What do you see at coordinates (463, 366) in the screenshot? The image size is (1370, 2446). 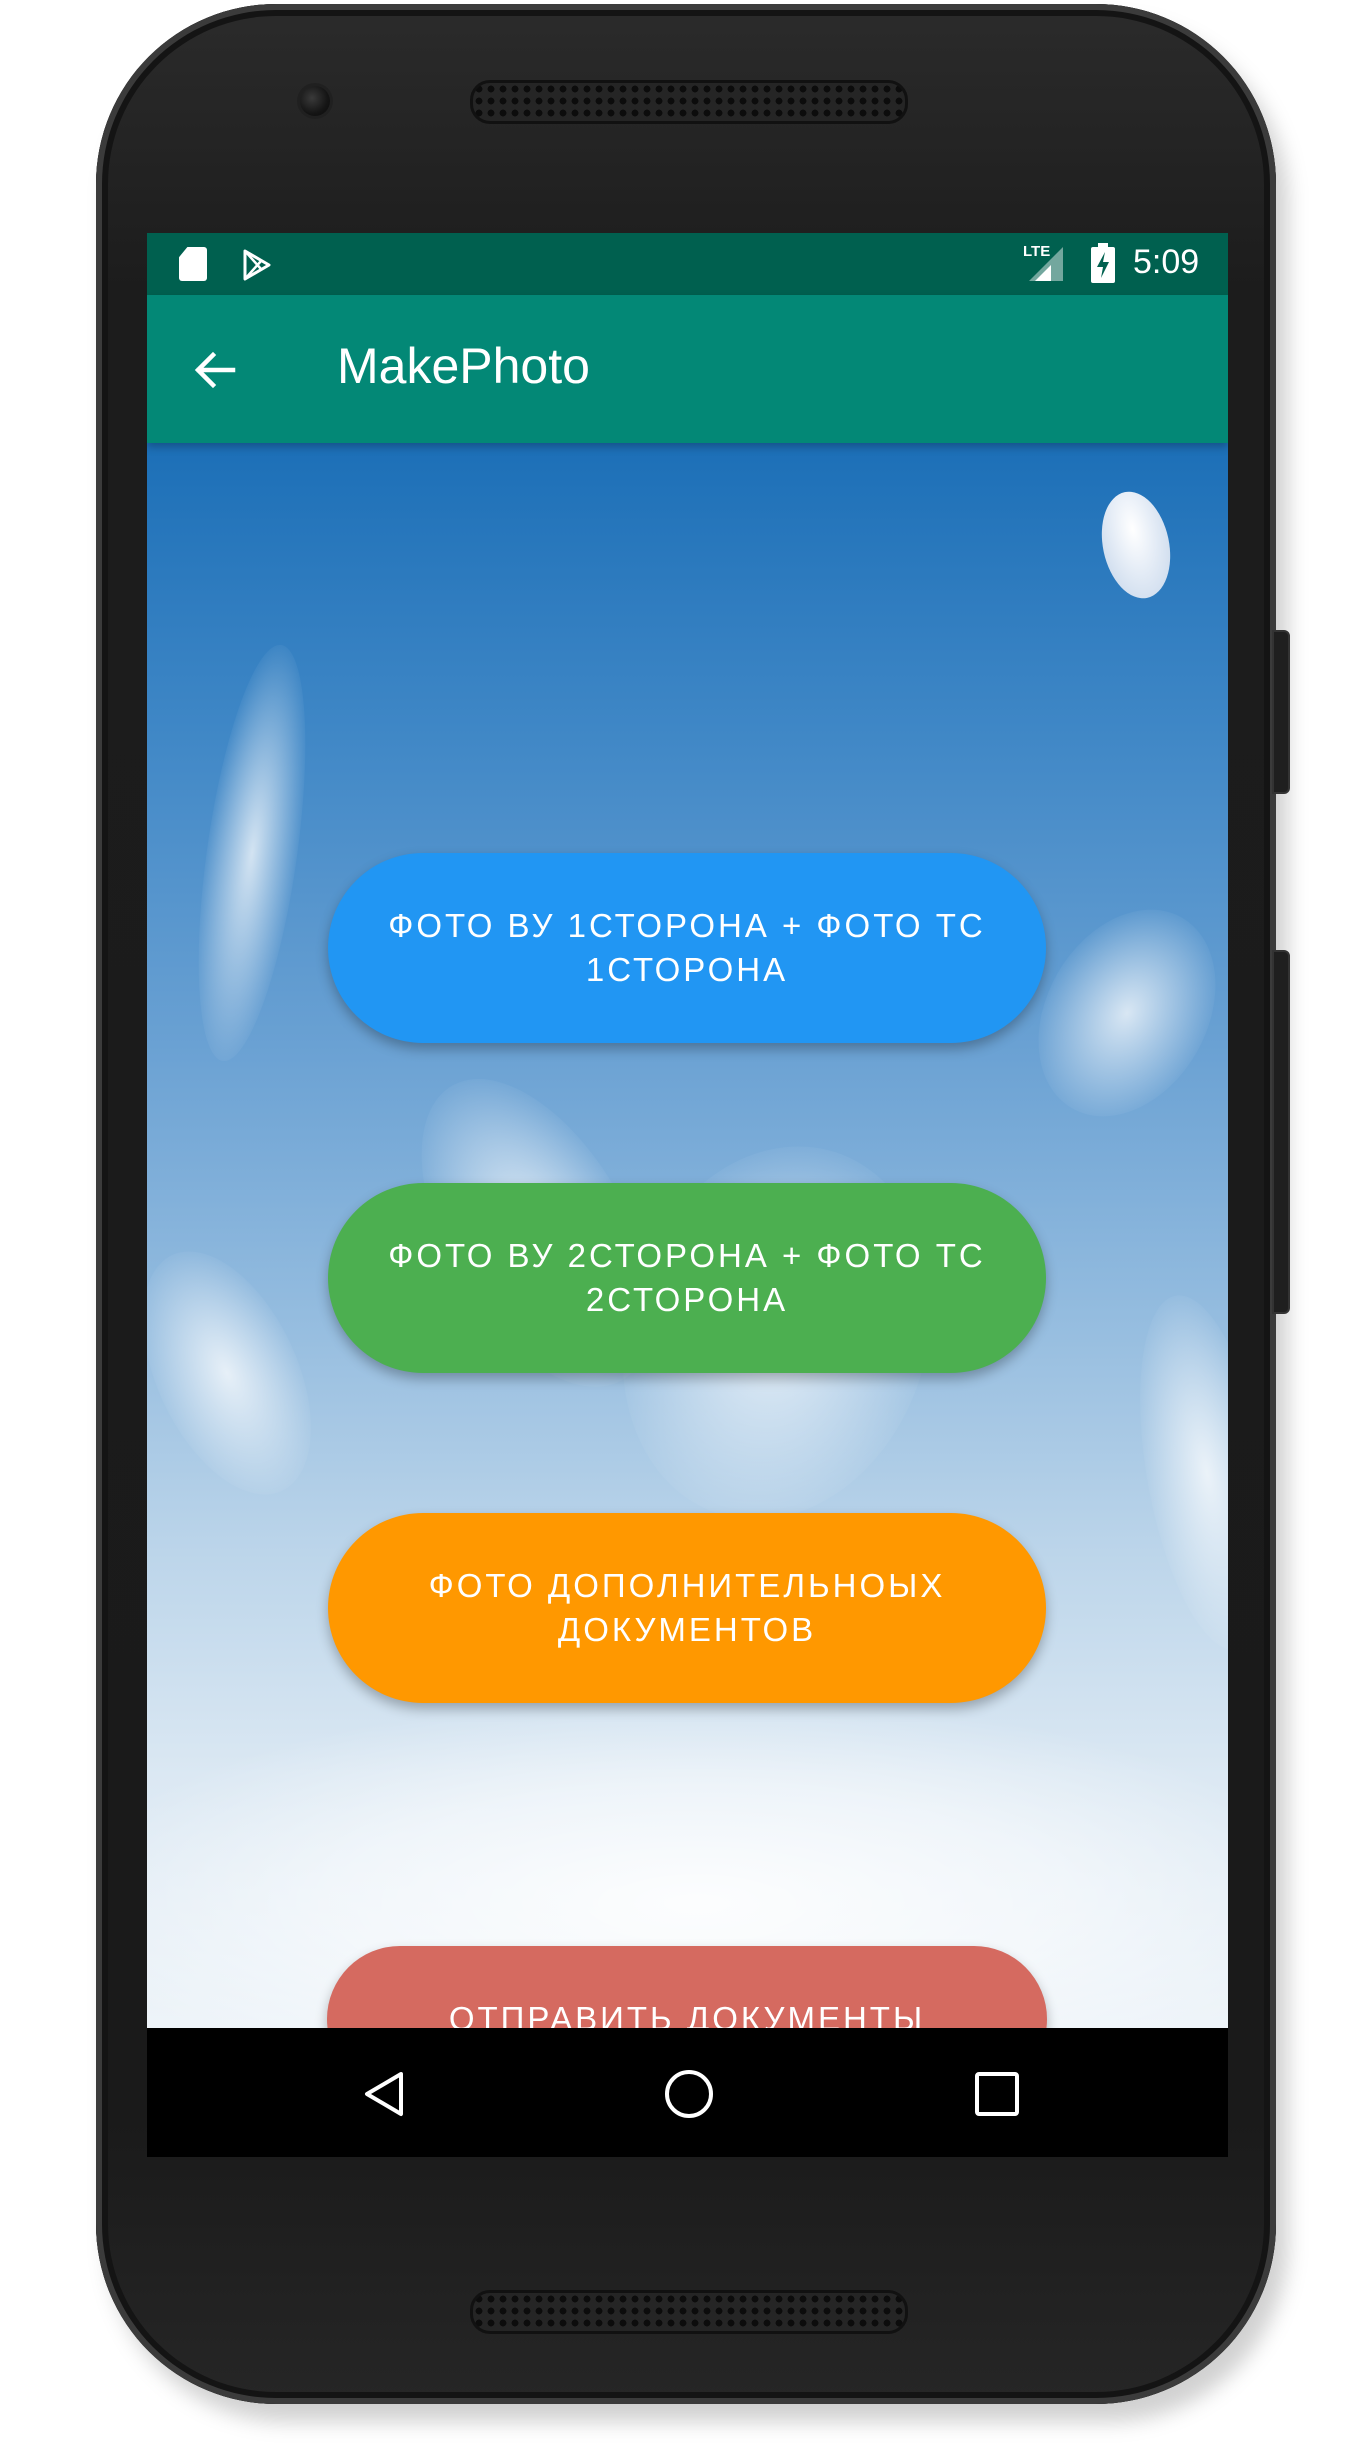 I see `page-title: MakePhoto` at bounding box center [463, 366].